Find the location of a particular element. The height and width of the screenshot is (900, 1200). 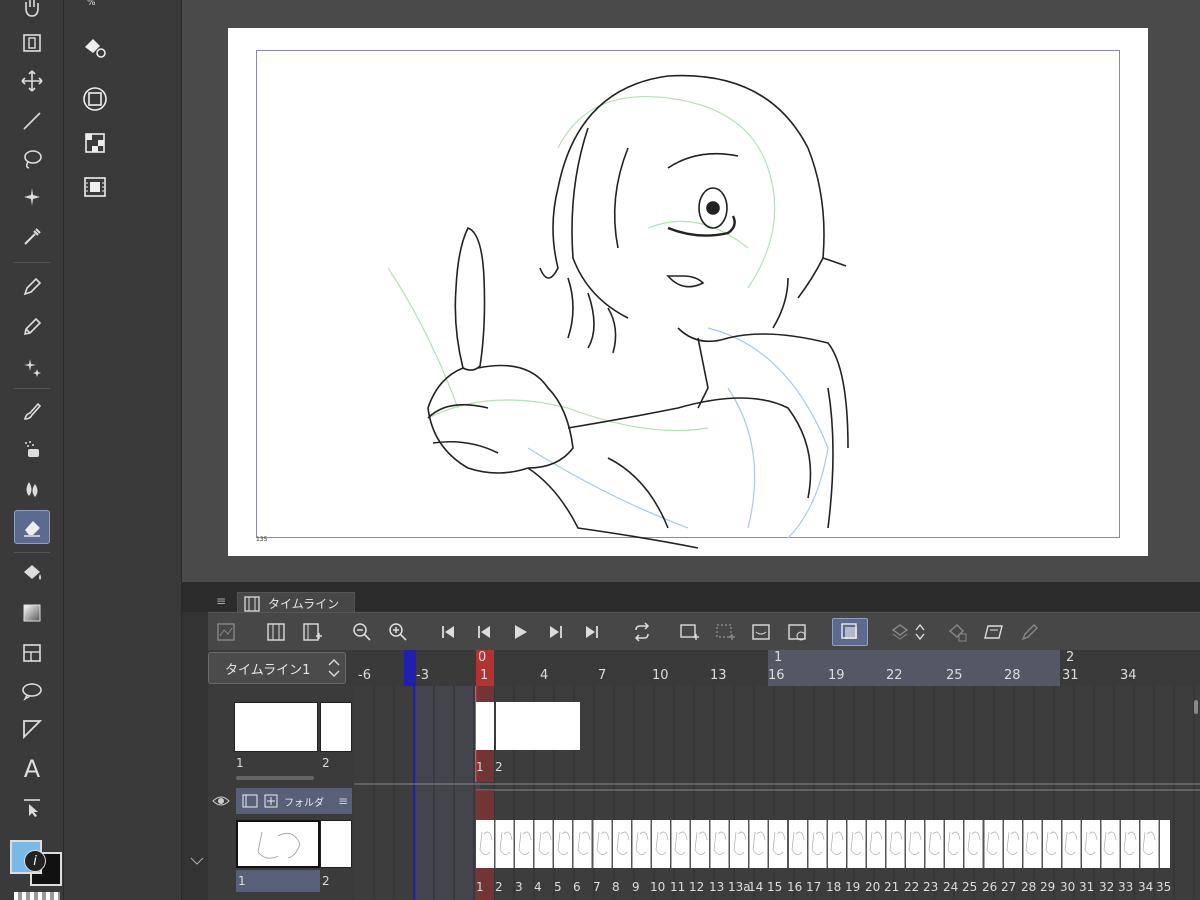

timeline-selector: タイムライン1 is located at coordinates (277, 668).